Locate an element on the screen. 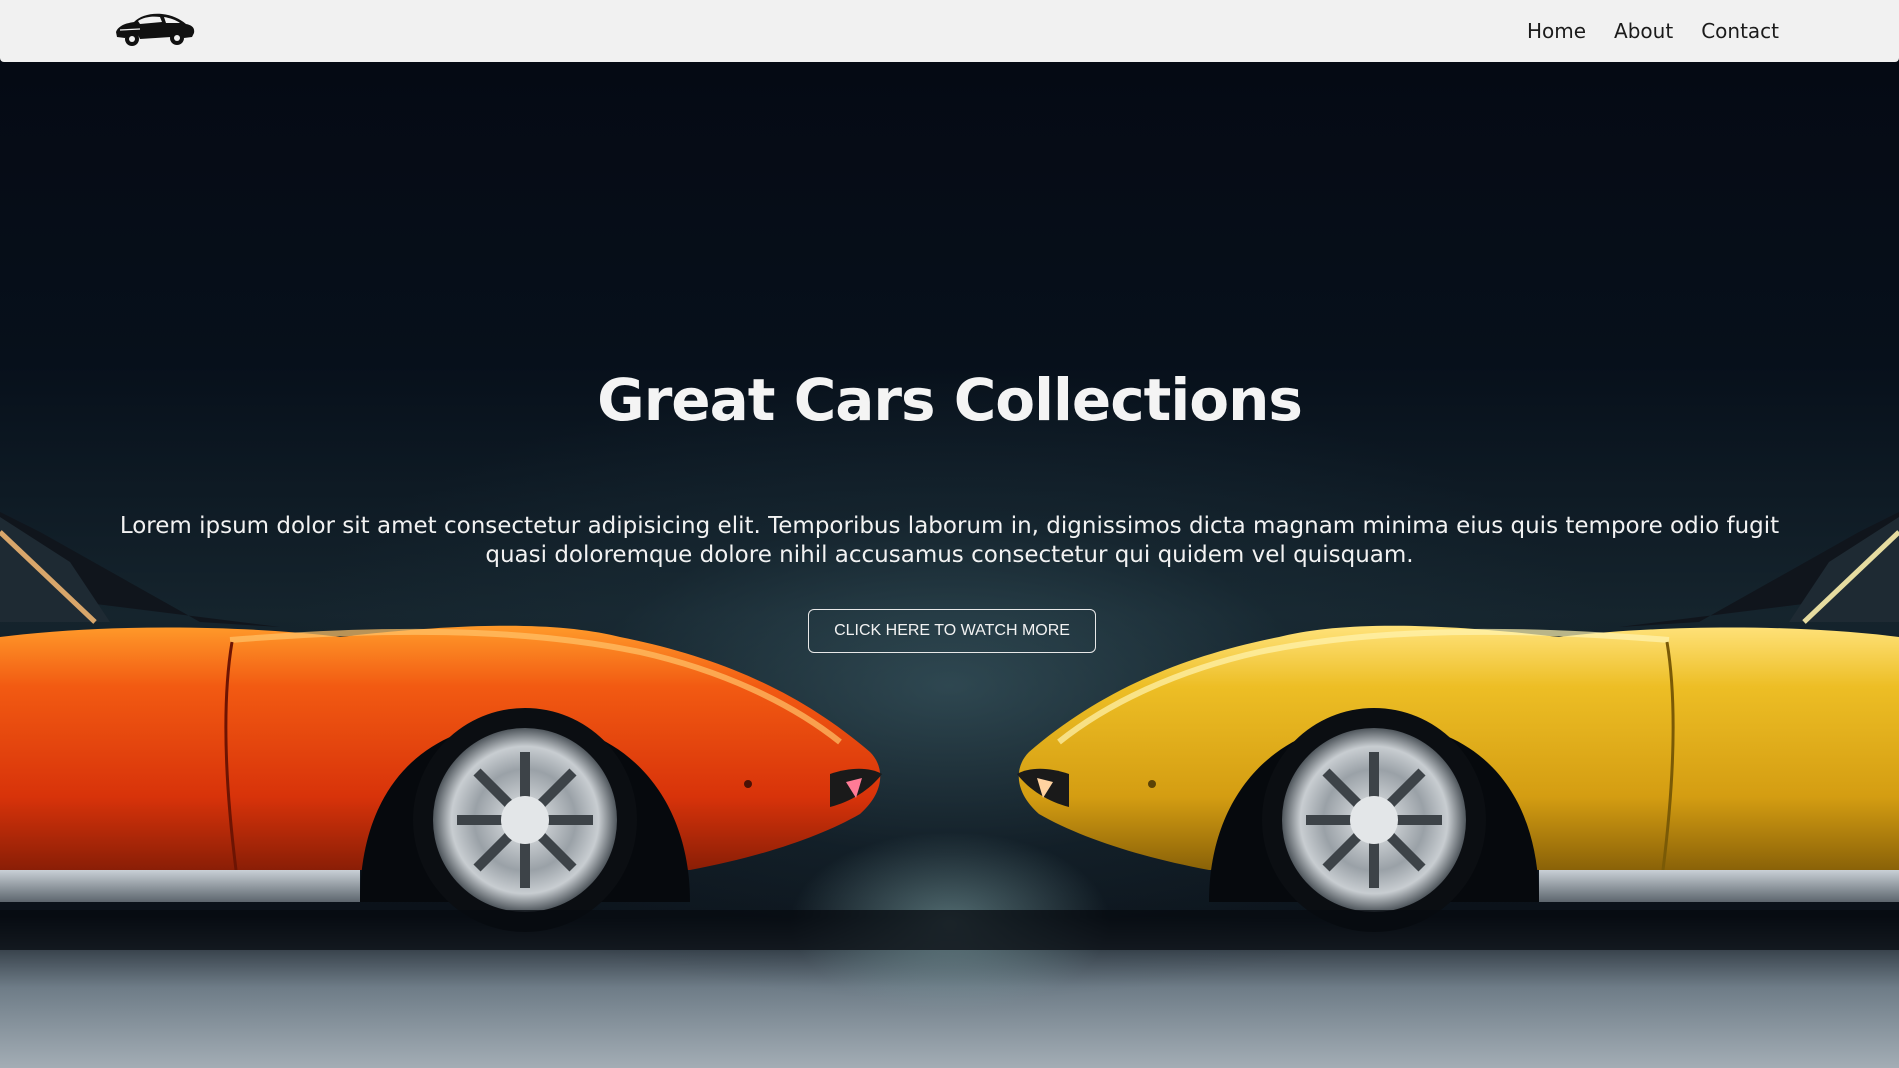 The width and height of the screenshot is (1899, 1068). nav-links: Home About Contact is located at coordinates (1653, 31).